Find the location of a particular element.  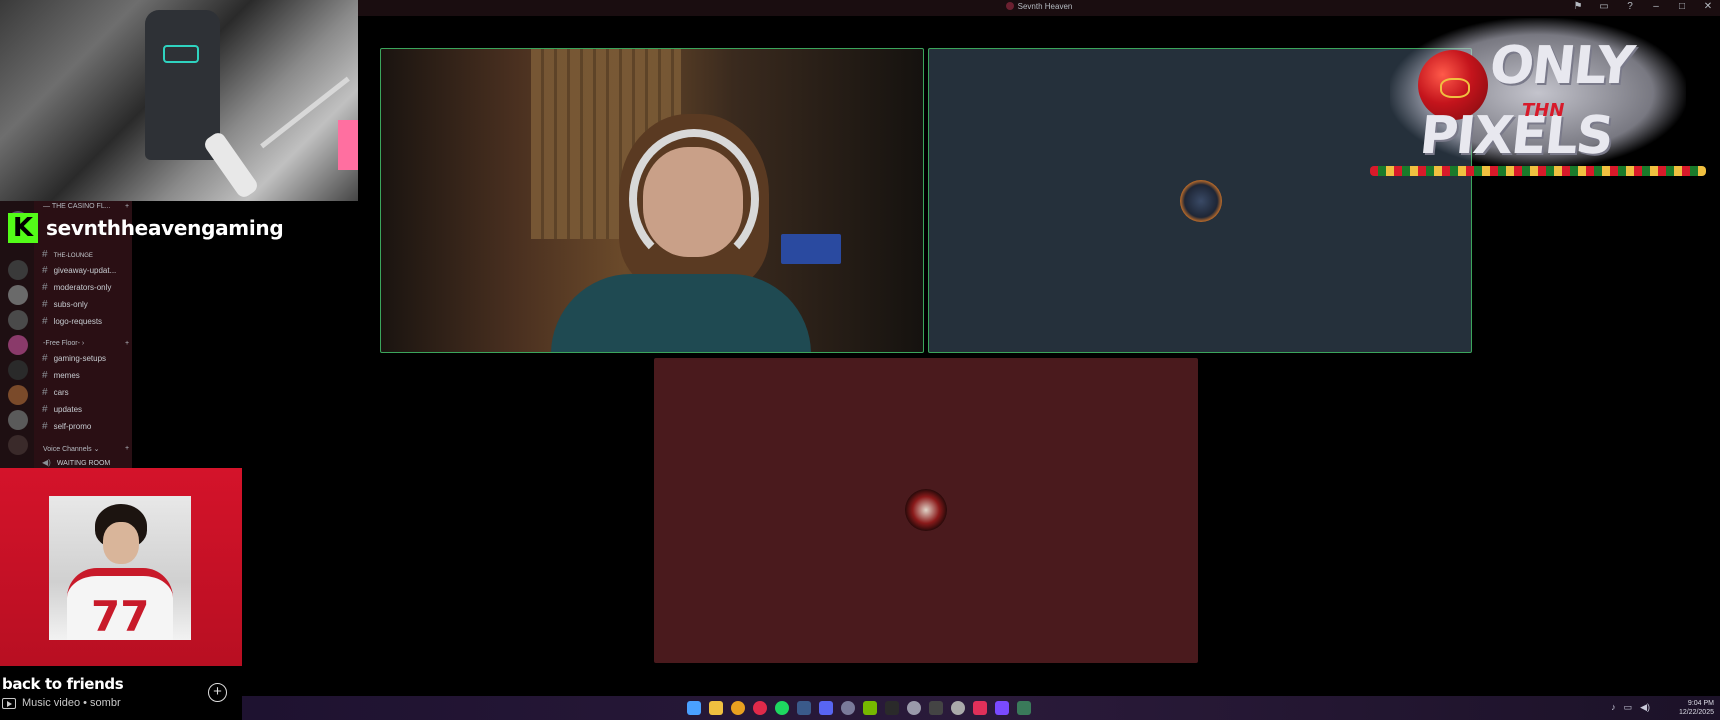

clock-date: 12/22/2025 is located at coordinates (1696, 712).